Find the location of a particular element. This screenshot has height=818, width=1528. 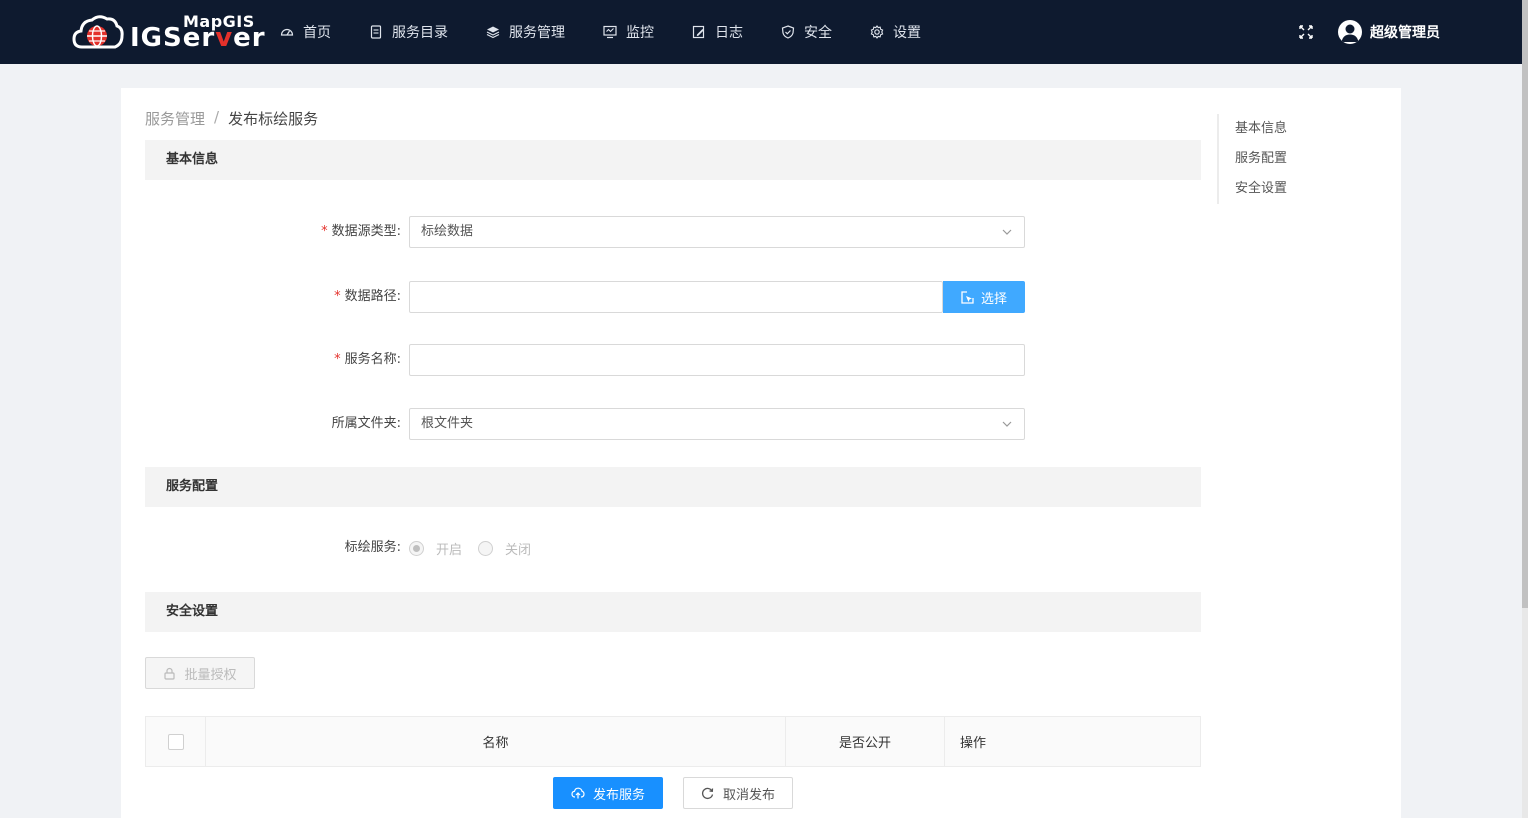

publish-service-button: 发布服务 is located at coordinates (608, 793).